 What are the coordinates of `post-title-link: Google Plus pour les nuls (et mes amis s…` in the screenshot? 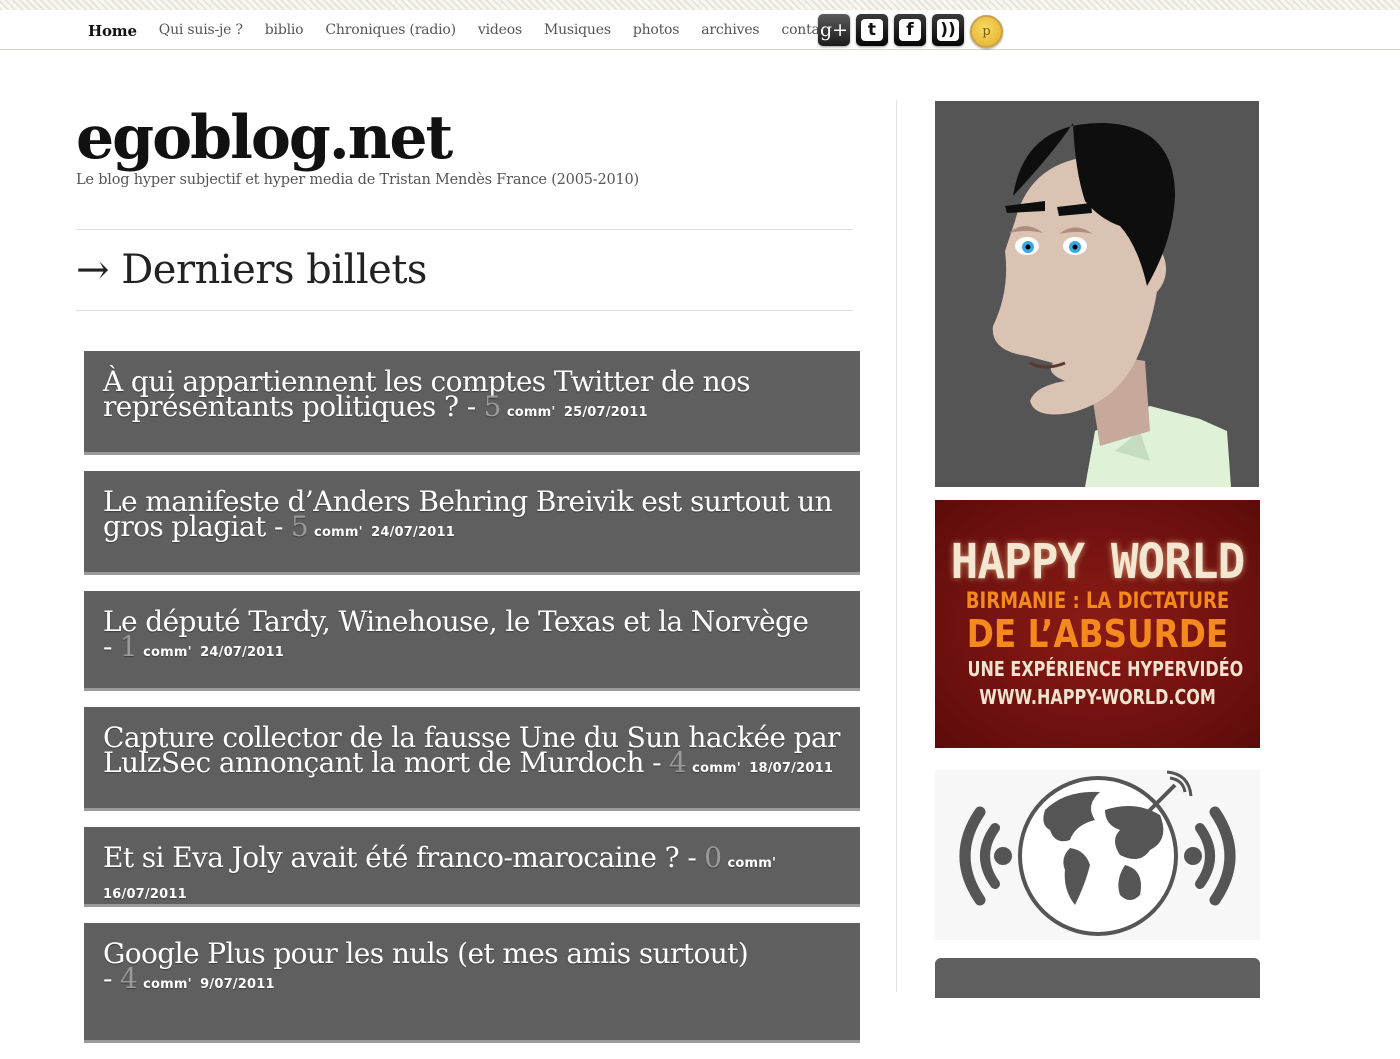 It's located at (426, 953).